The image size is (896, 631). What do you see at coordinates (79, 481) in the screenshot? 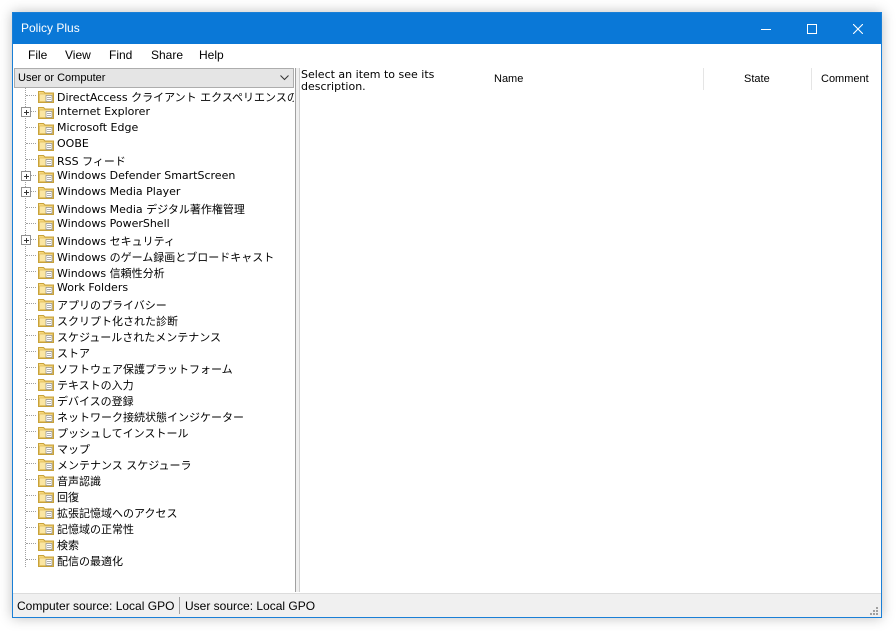
I see `tree-item-label: 音声認識` at bounding box center [79, 481].